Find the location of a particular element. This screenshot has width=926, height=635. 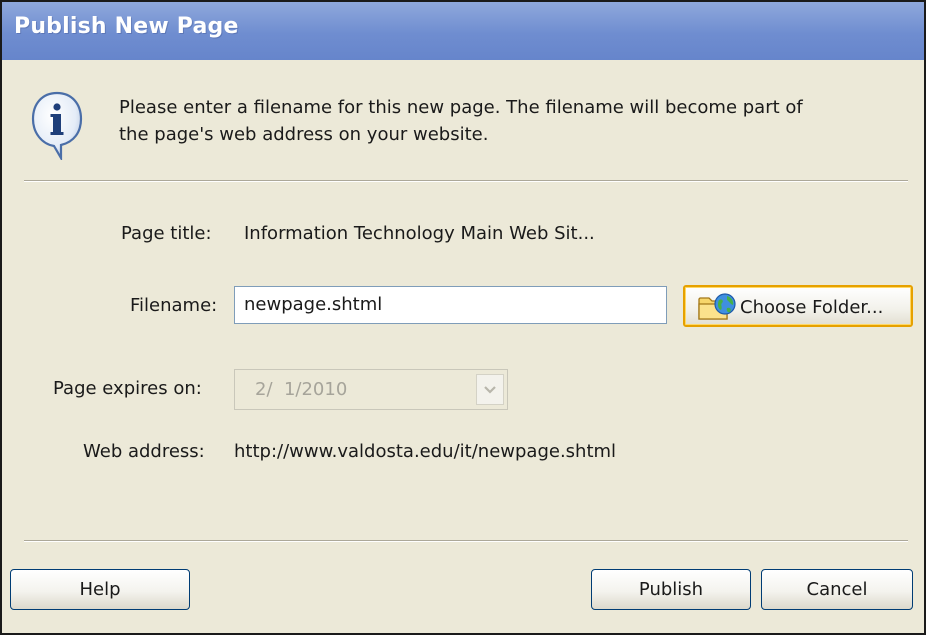

title-bar: Publish New Page is located at coordinates (463, 31).